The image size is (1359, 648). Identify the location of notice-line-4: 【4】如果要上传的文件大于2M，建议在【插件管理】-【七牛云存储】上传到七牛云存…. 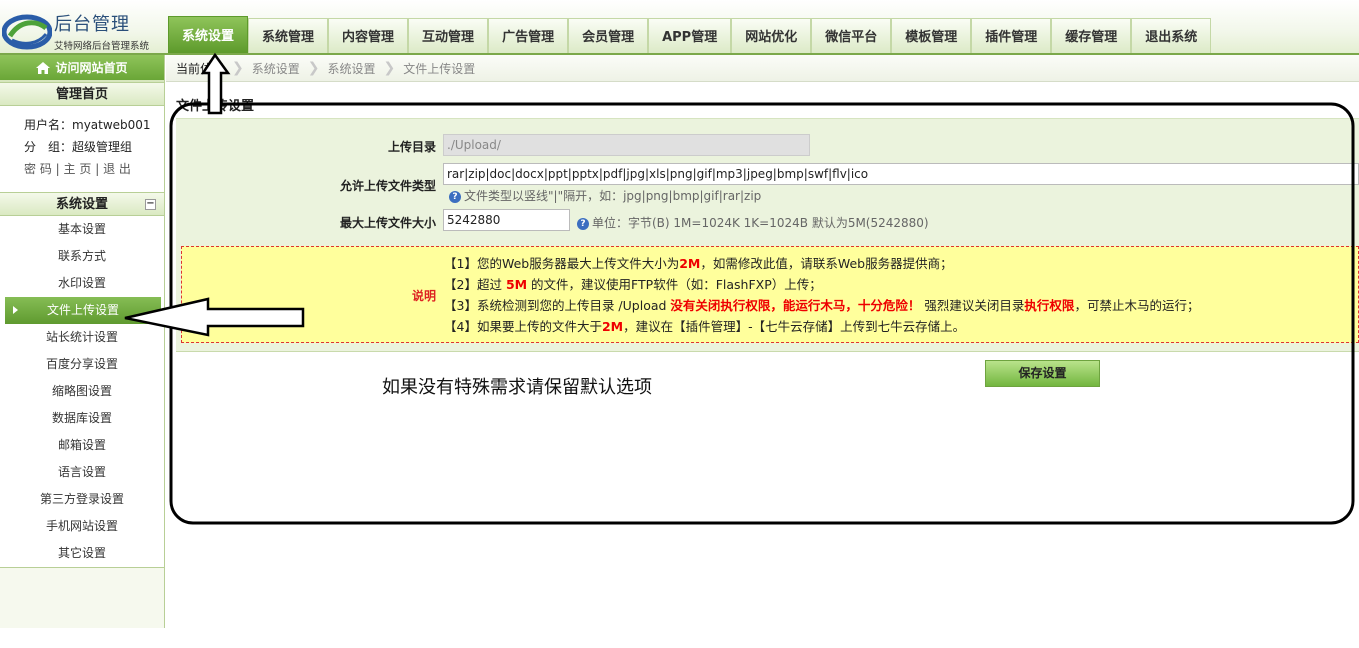
(821, 326).